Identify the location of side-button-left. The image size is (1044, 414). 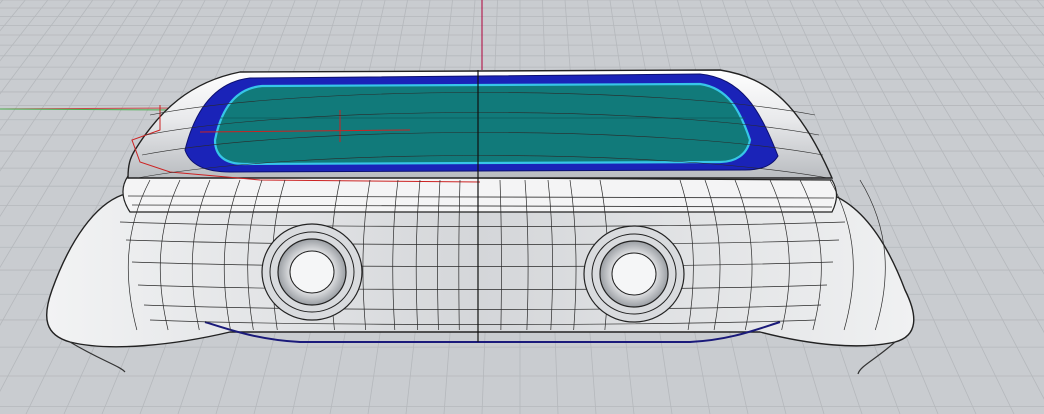
(312, 272).